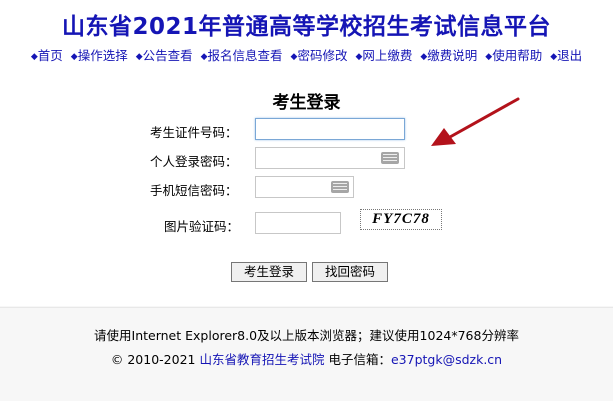 This screenshot has width=613, height=401. What do you see at coordinates (269, 272) in the screenshot?
I see `login-button: 考生登录` at bounding box center [269, 272].